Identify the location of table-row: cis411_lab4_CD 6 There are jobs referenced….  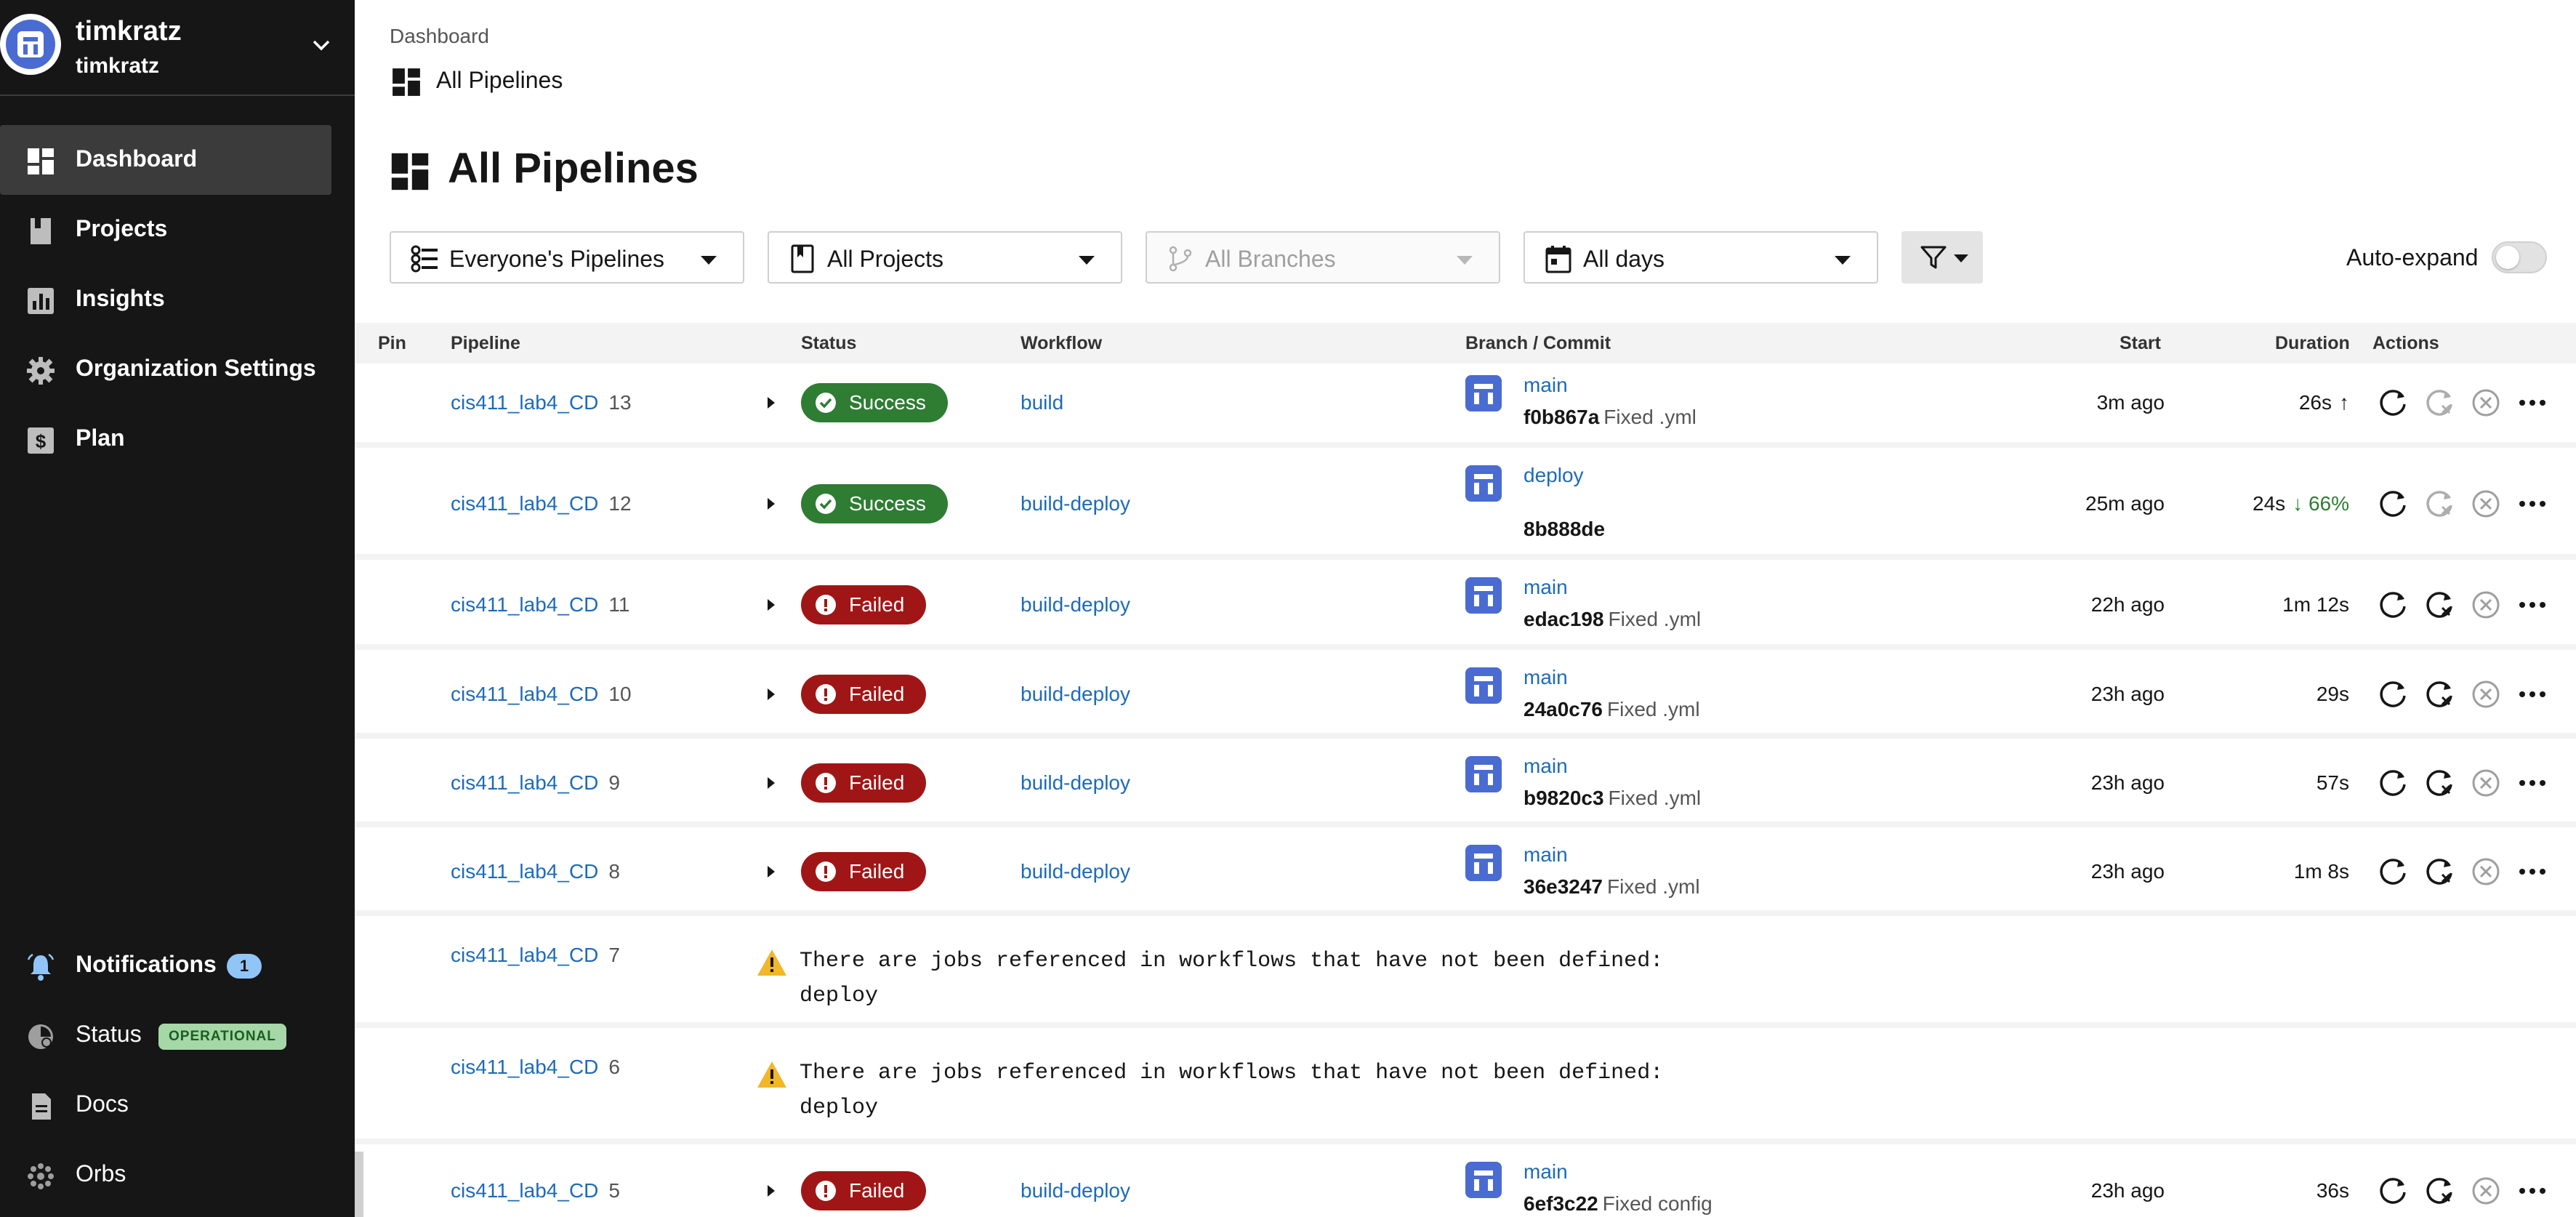
(1465, 1089).